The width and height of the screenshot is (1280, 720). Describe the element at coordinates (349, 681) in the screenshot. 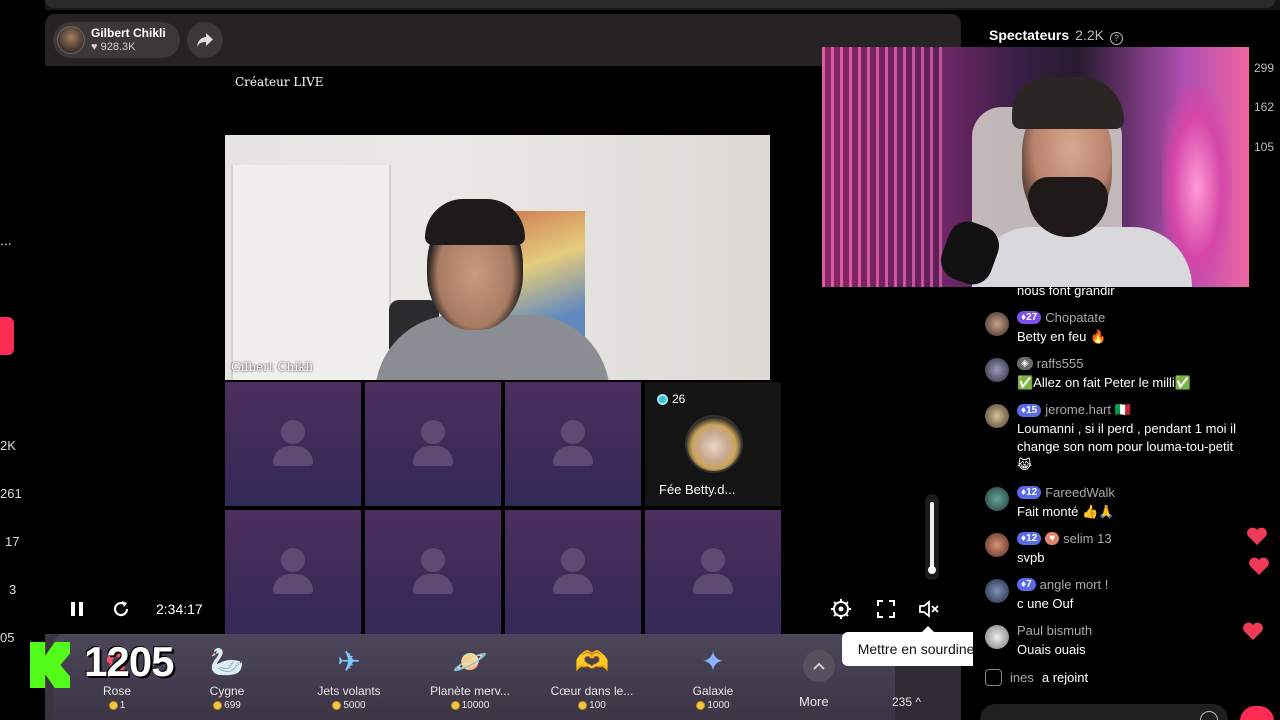

I see `gift-item: ✈ Jets volants 5000` at that location.